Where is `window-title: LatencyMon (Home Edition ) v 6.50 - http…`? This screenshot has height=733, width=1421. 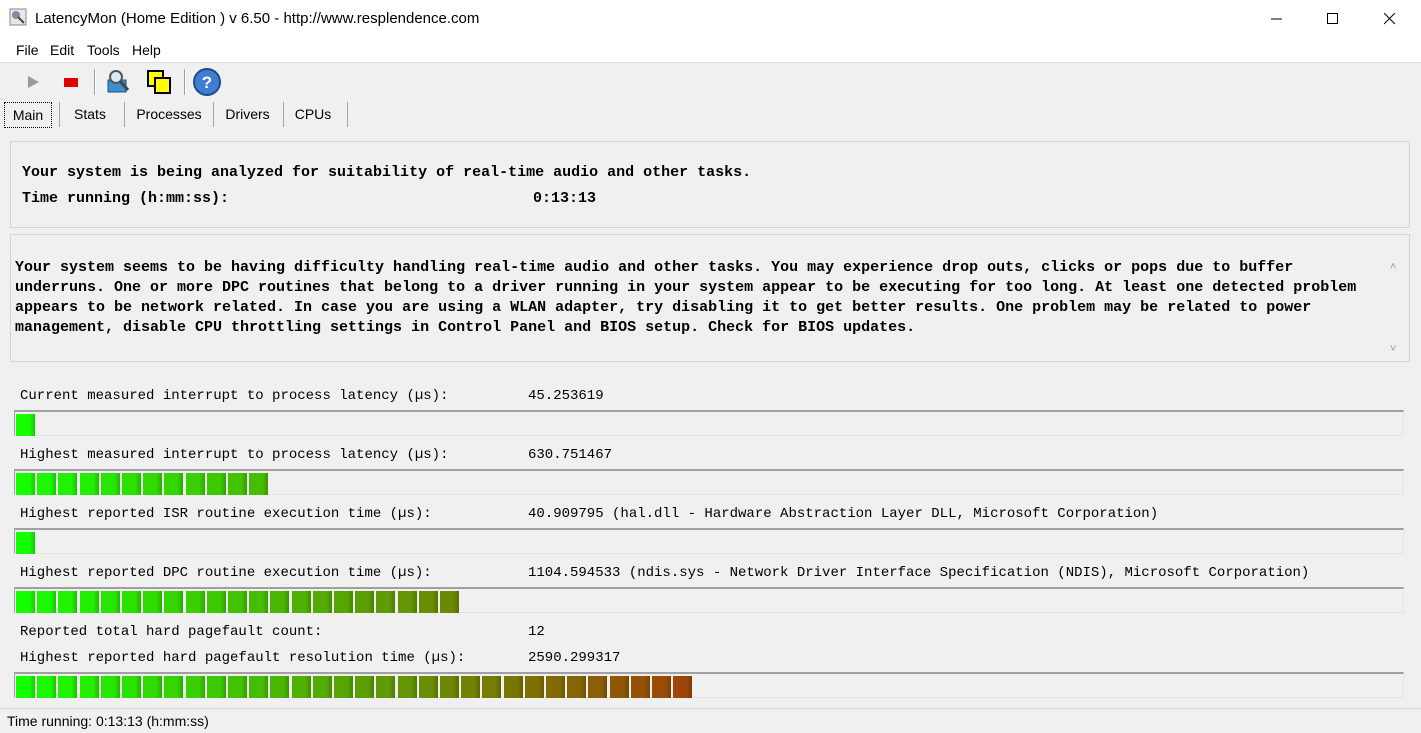
window-title: LatencyMon (Home Edition ) v 6.50 - http… is located at coordinates (257, 18).